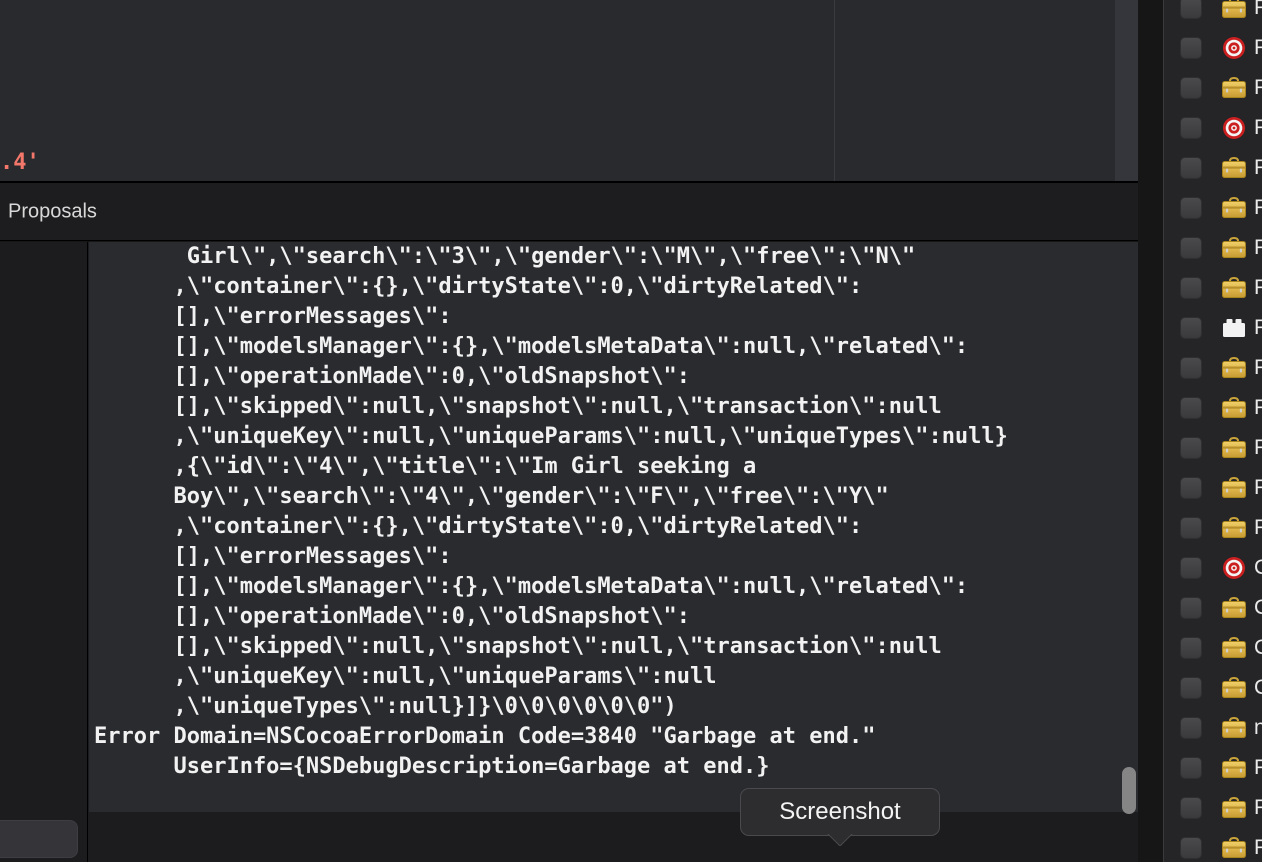  Describe the element at coordinates (1150, 431) in the screenshot. I see `window-background-gap` at that location.